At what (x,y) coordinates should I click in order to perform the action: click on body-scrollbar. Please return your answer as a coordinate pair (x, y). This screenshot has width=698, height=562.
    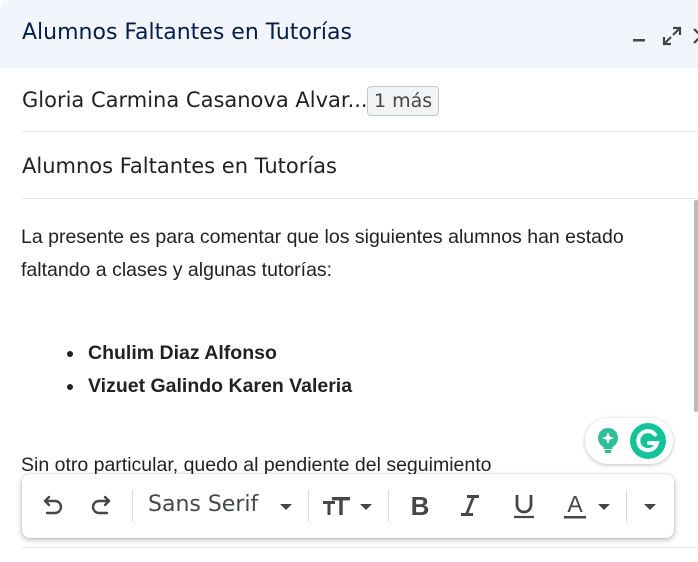
    Looking at the image, I should click on (696, 306).